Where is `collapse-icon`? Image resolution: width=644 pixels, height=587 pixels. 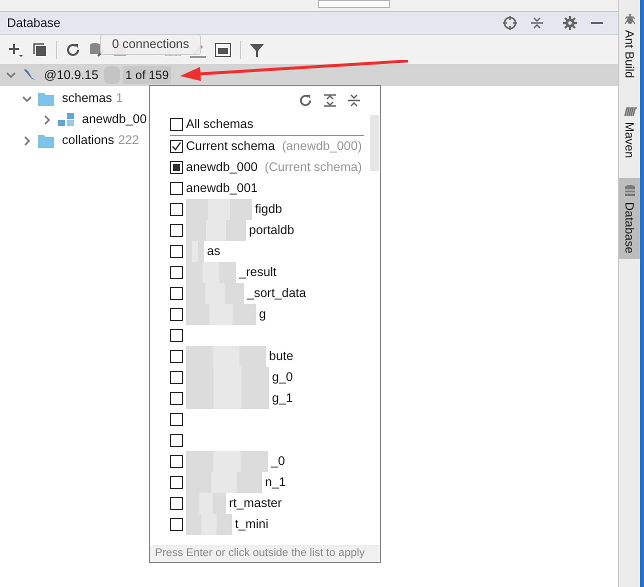
collapse-icon is located at coordinates (537, 23).